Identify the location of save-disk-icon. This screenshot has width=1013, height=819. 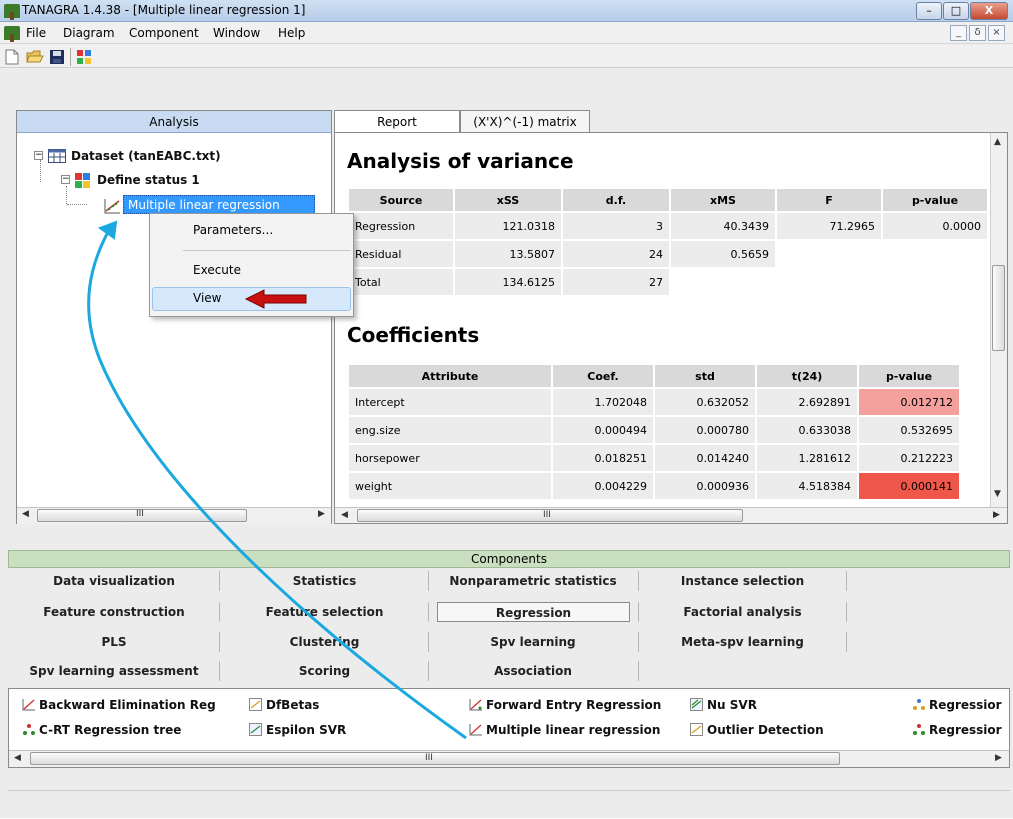
(57, 56).